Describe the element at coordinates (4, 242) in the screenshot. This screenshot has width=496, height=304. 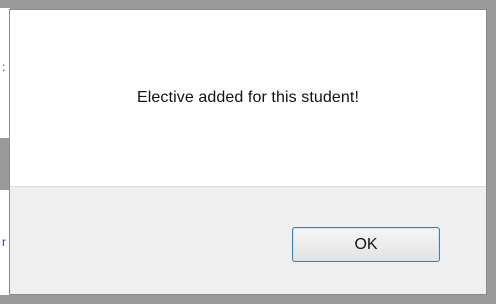
I see `background-text-fragment: r` at that location.